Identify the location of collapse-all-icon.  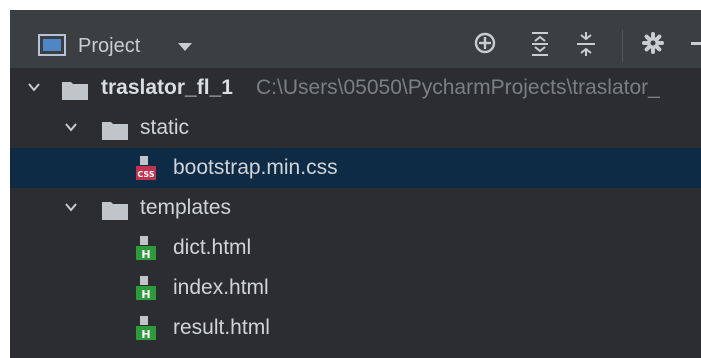
(586, 44).